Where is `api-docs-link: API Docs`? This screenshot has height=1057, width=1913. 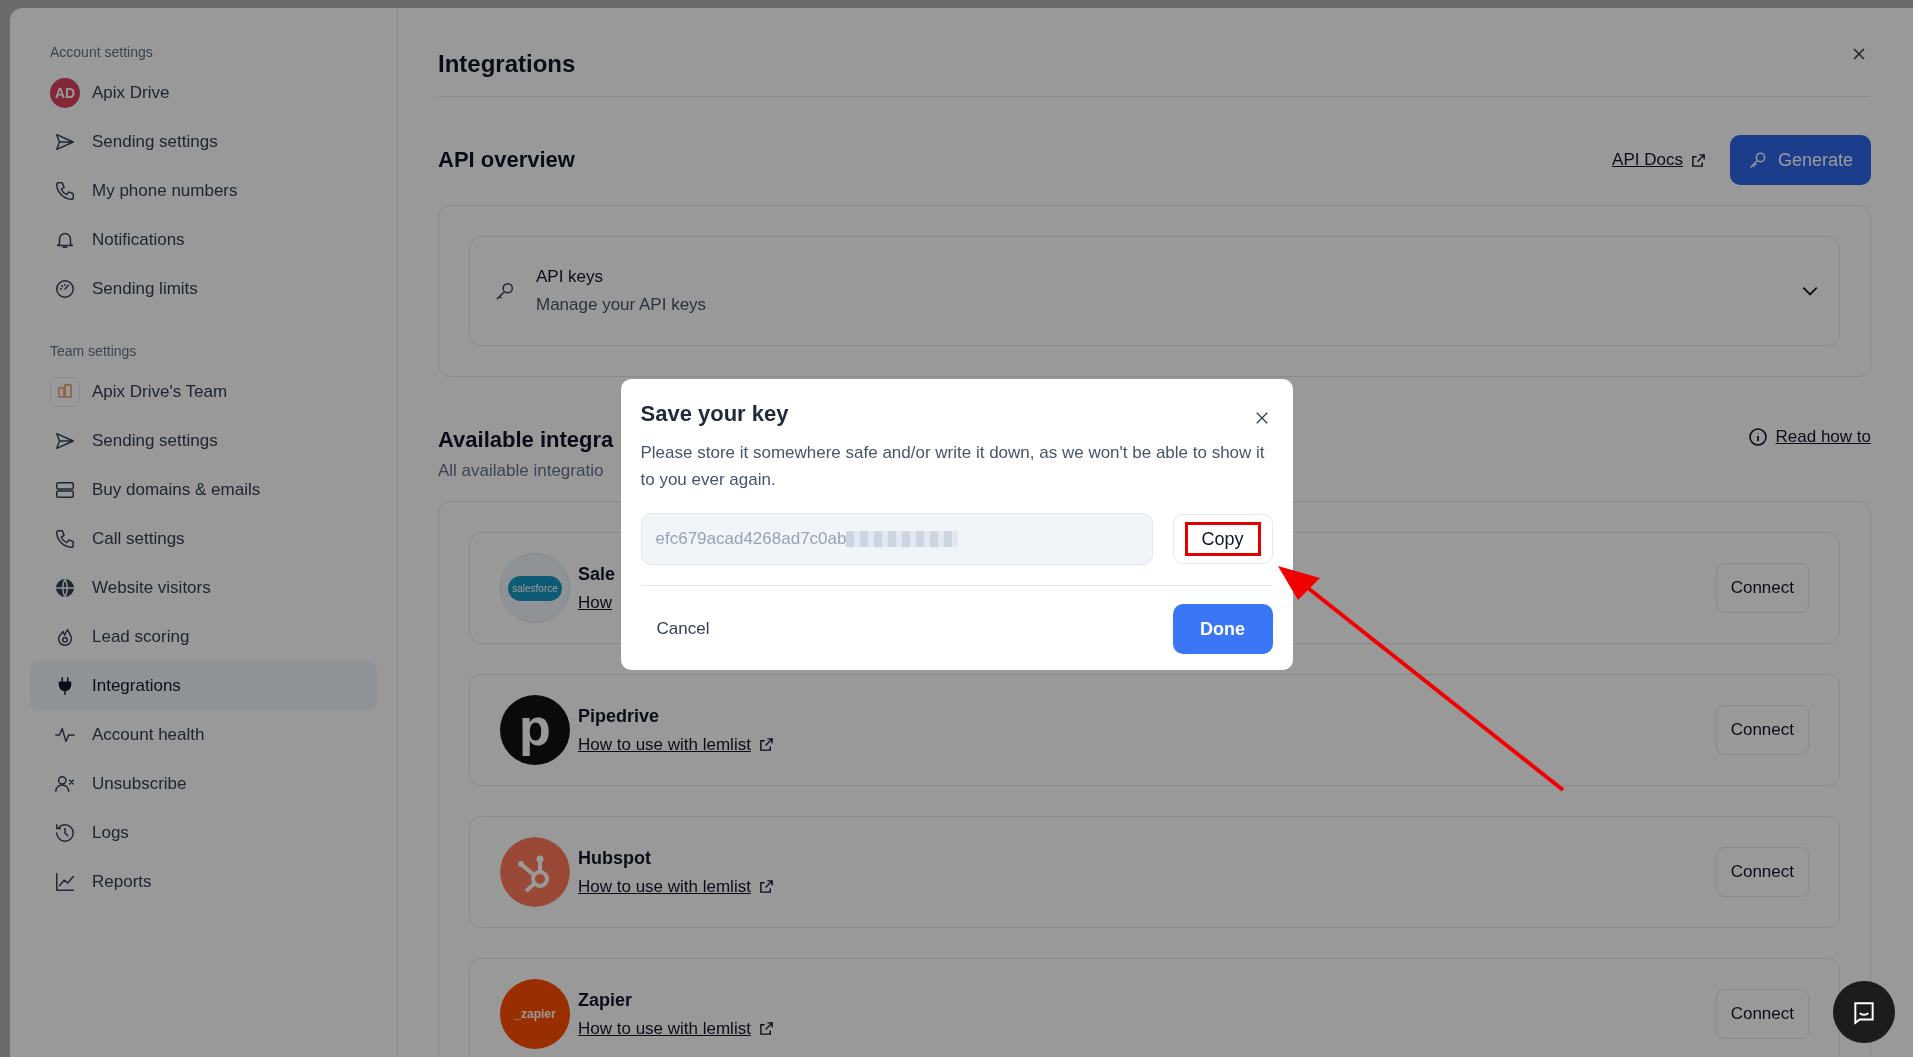
api-docs-link: API Docs is located at coordinates (1659, 160).